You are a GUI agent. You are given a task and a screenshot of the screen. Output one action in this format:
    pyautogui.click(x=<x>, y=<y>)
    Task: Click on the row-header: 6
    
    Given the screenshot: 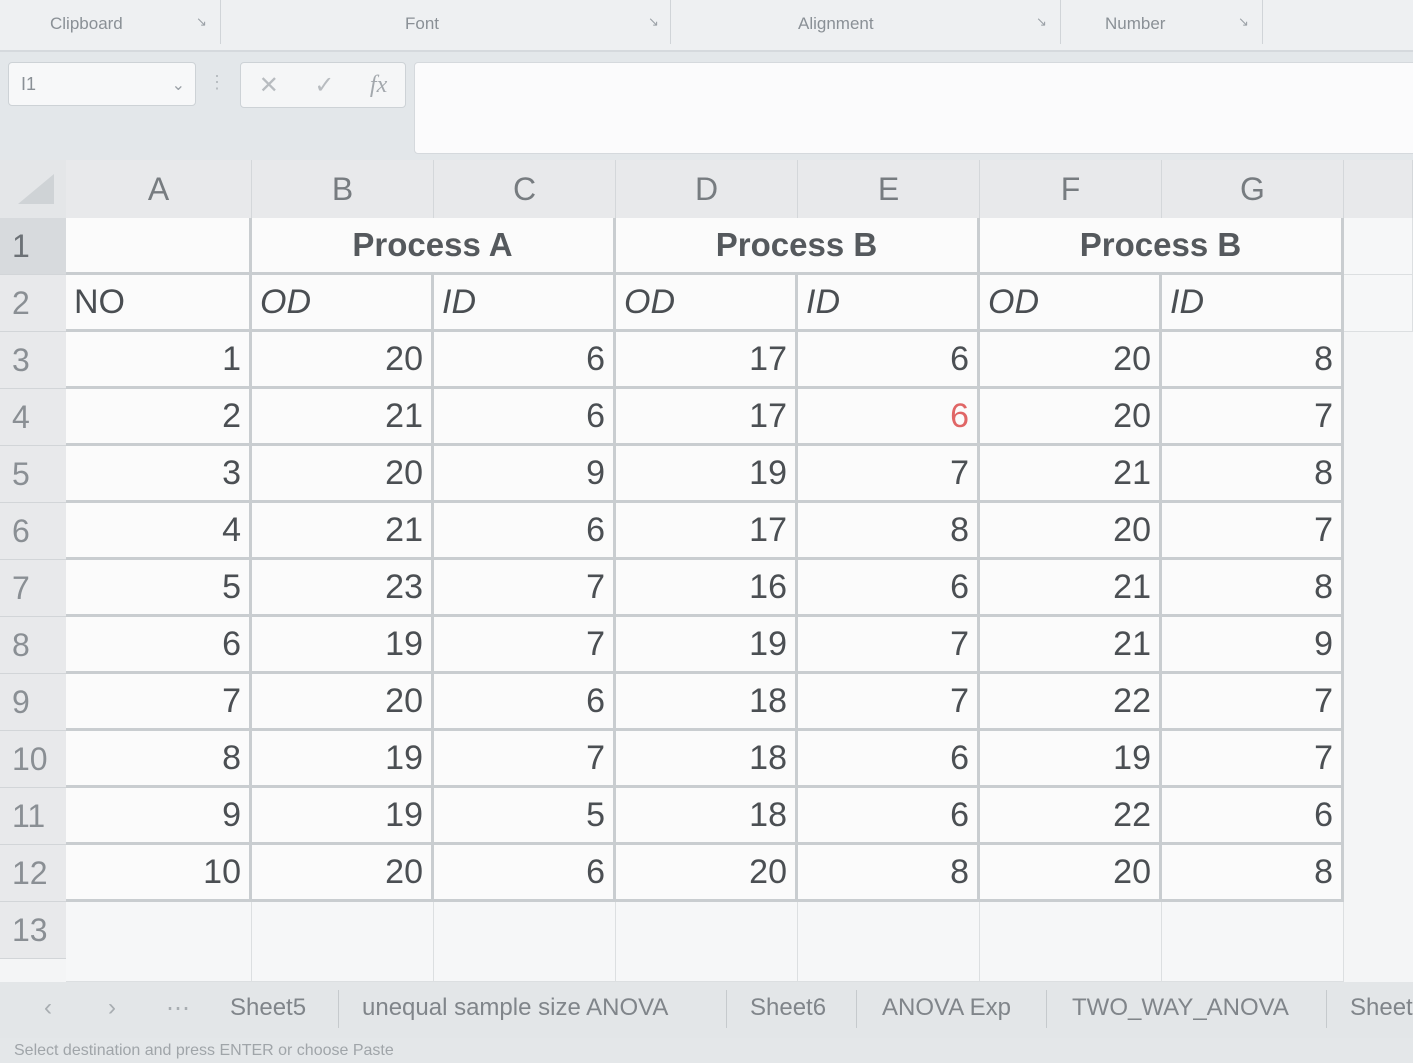 What is the action you would take?
    pyautogui.click(x=33, y=531)
    